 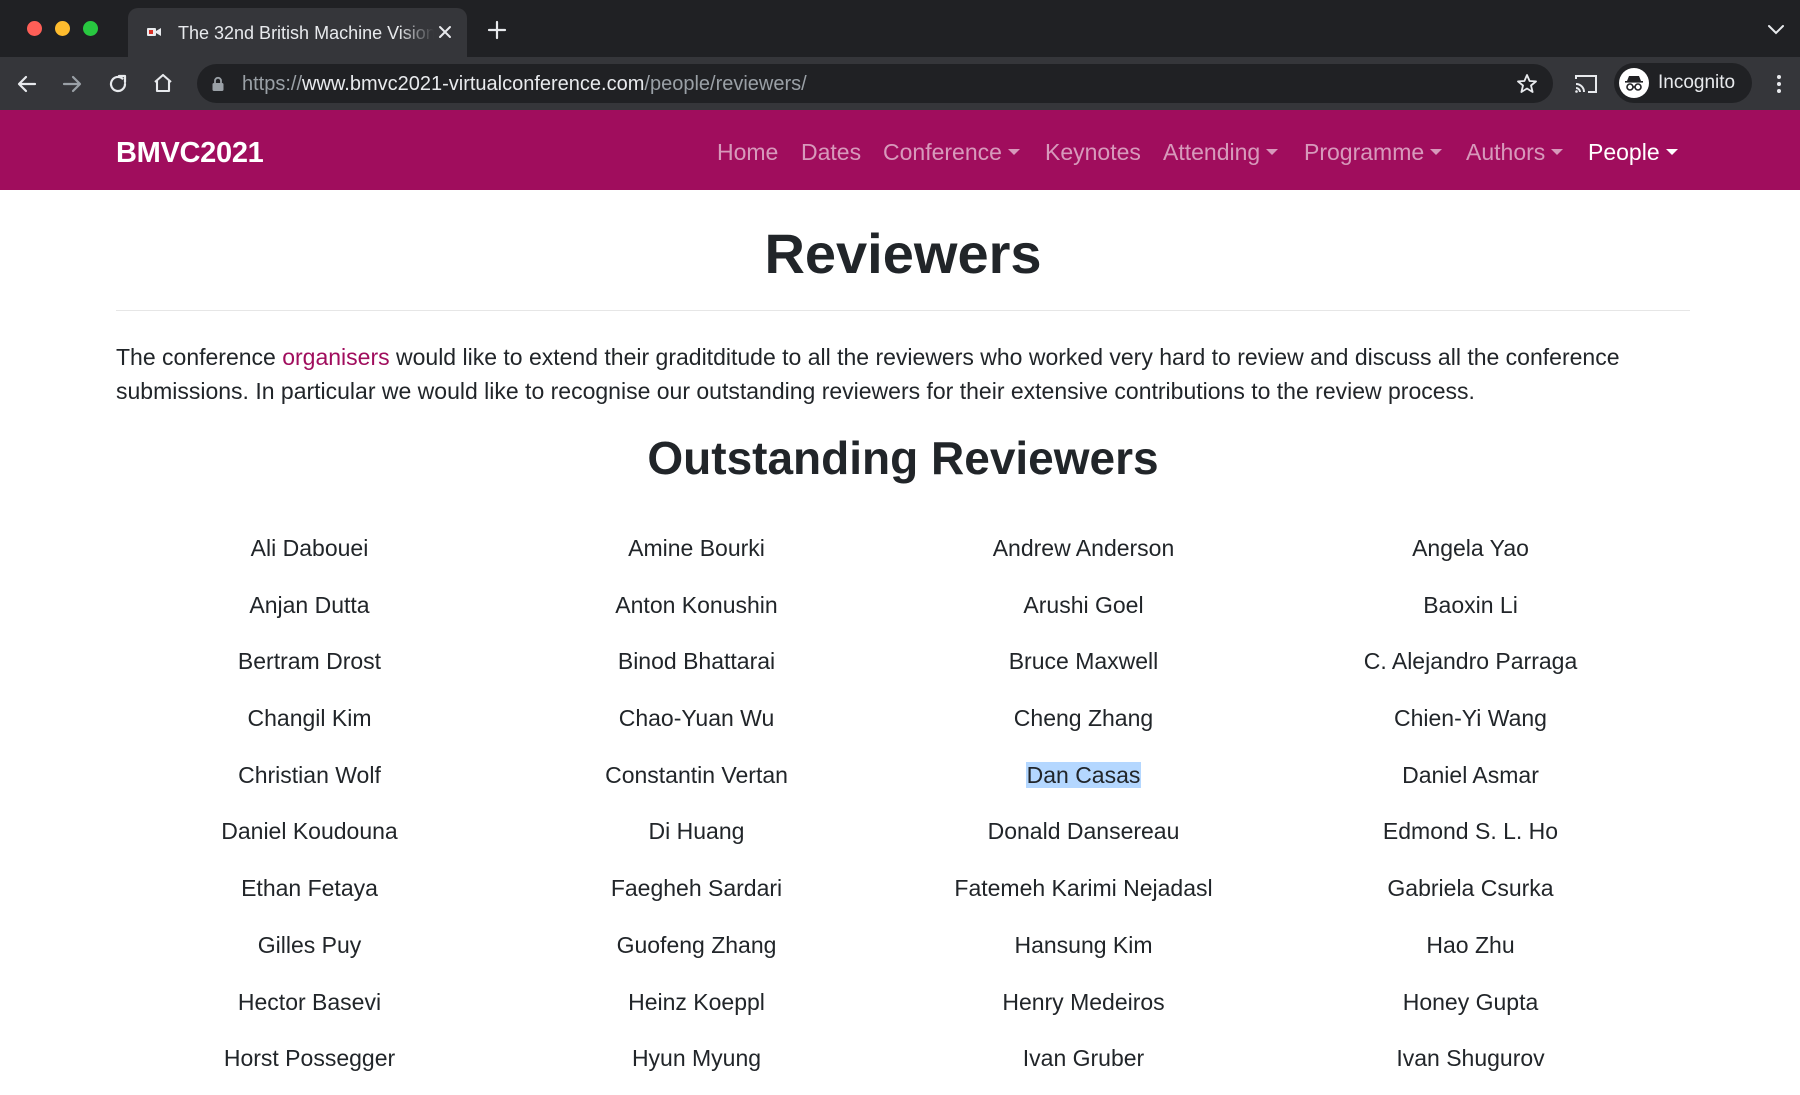 I want to click on reviewer-name: Horst Possegger, so click(x=309, y=1066).